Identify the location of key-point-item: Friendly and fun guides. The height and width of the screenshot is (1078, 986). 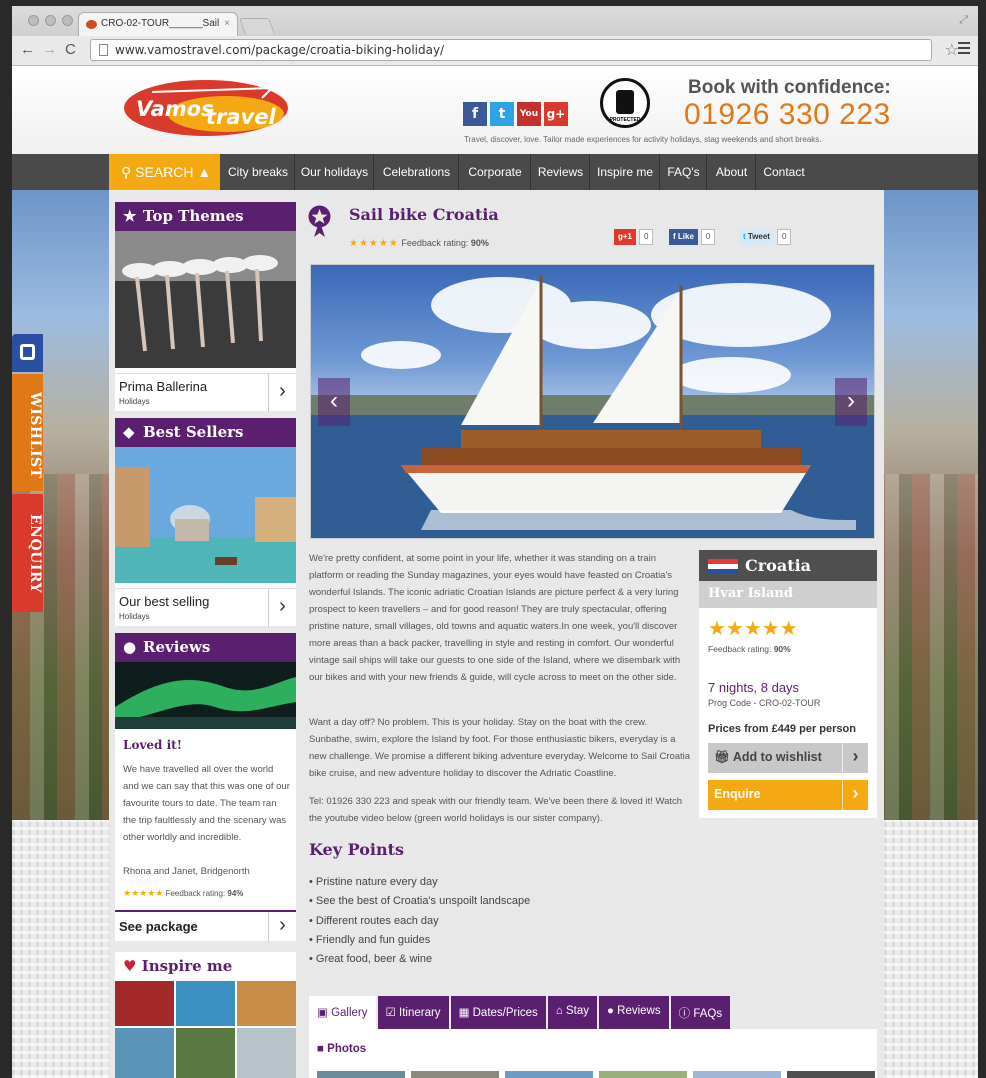
(499, 943).